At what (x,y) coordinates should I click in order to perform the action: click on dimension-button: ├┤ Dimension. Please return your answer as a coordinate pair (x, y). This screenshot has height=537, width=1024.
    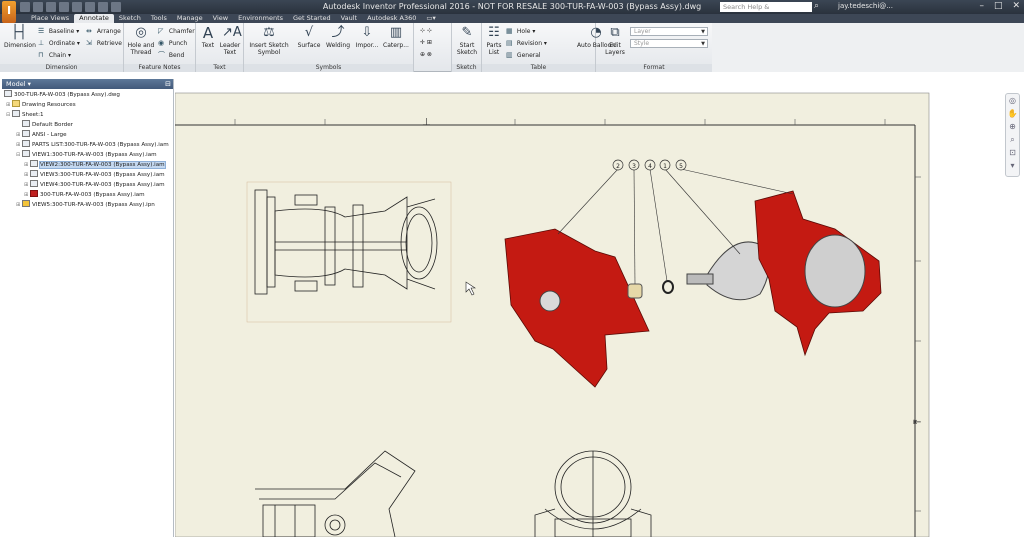
    Looking at the image, I should click on (20, 37).